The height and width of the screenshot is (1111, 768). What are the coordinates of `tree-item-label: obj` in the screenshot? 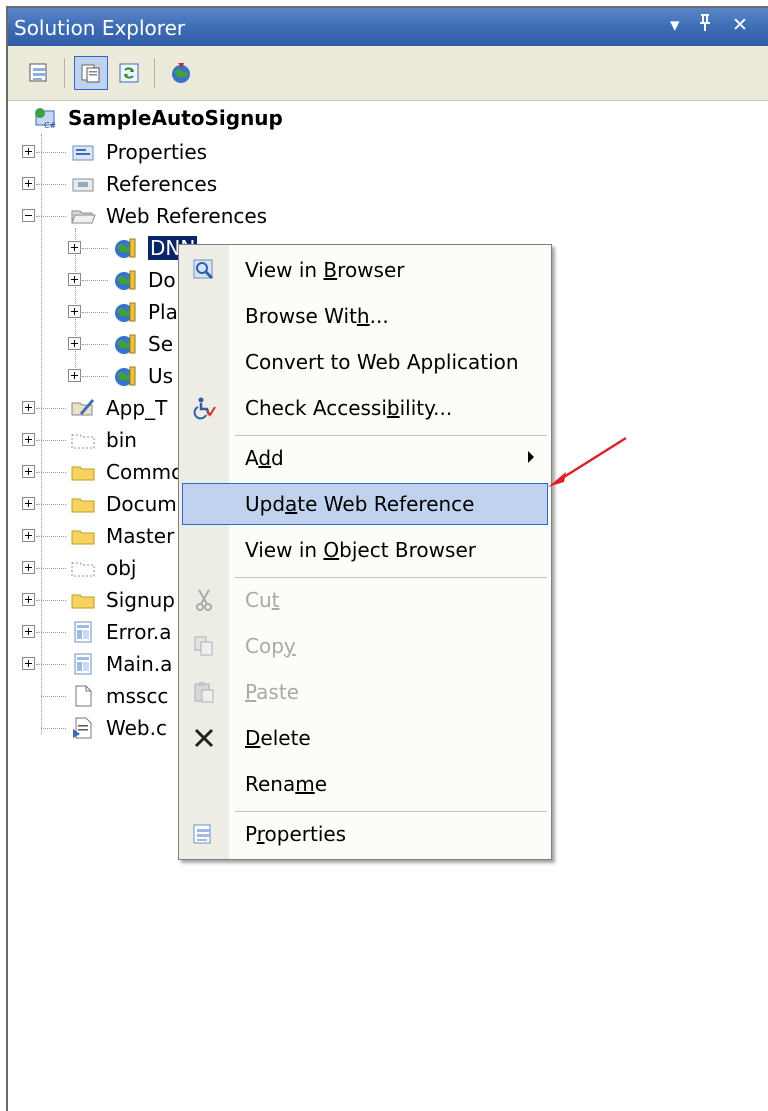 It's located at (121, 568).